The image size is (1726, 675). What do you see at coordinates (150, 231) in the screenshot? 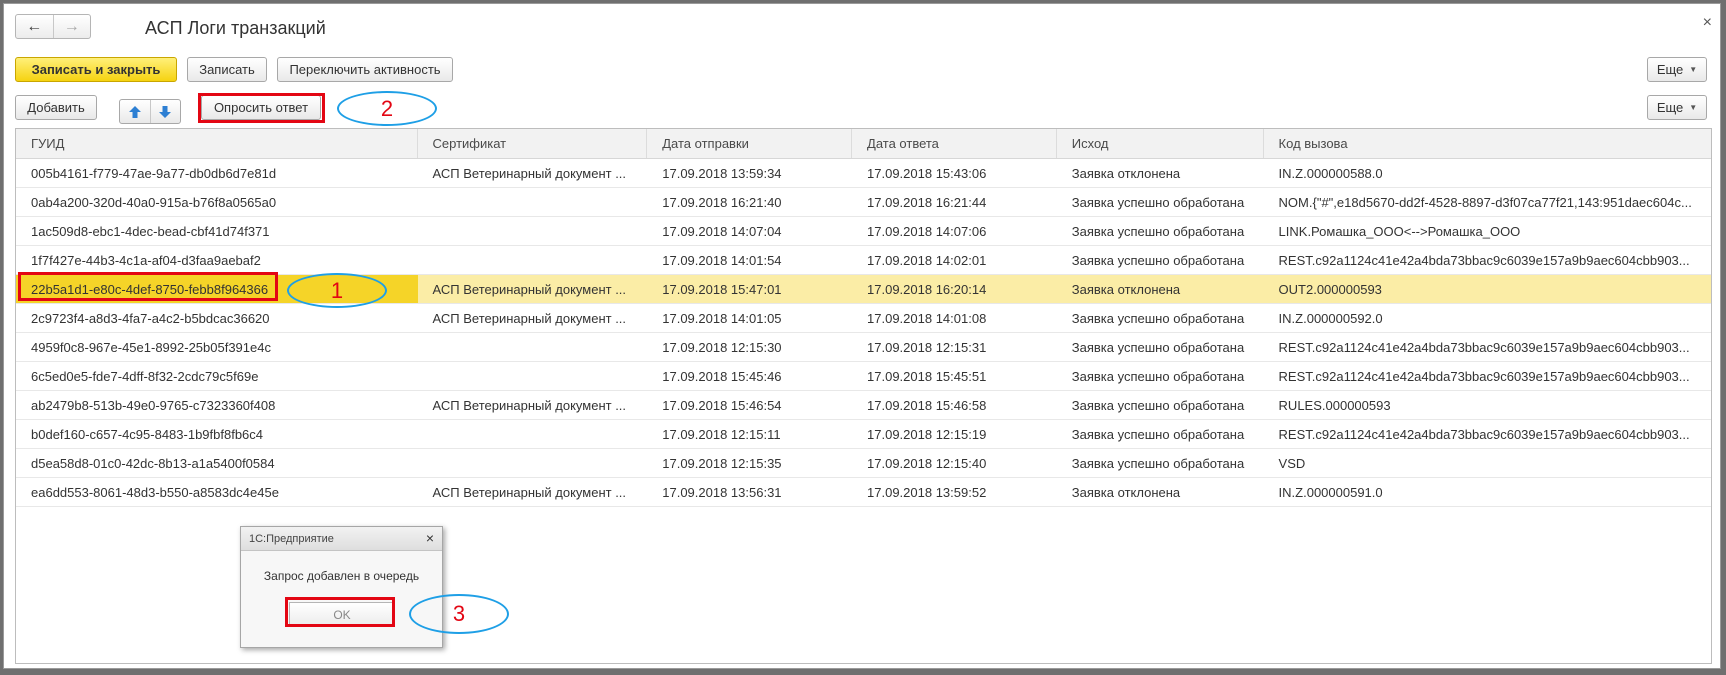
I see `cell-guid: 1ac509d8-ebc1-4dec-bead-cbf41d74f371` at bounding box center [150, 231].